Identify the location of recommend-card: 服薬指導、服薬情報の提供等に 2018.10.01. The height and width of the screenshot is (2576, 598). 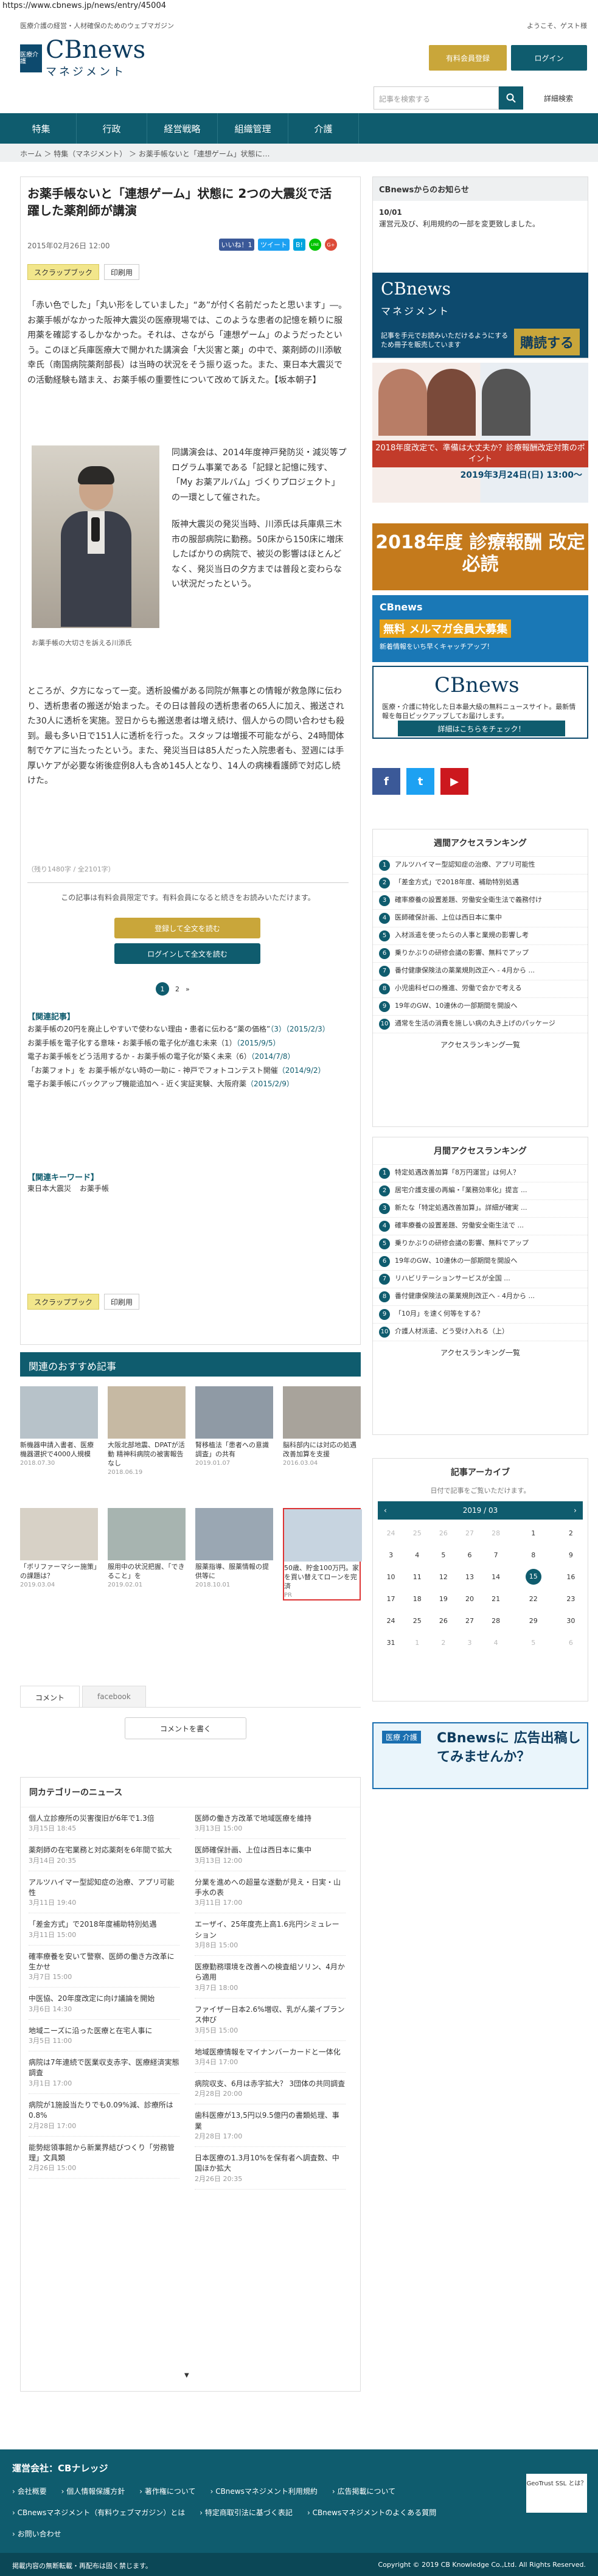
(234, 1548).